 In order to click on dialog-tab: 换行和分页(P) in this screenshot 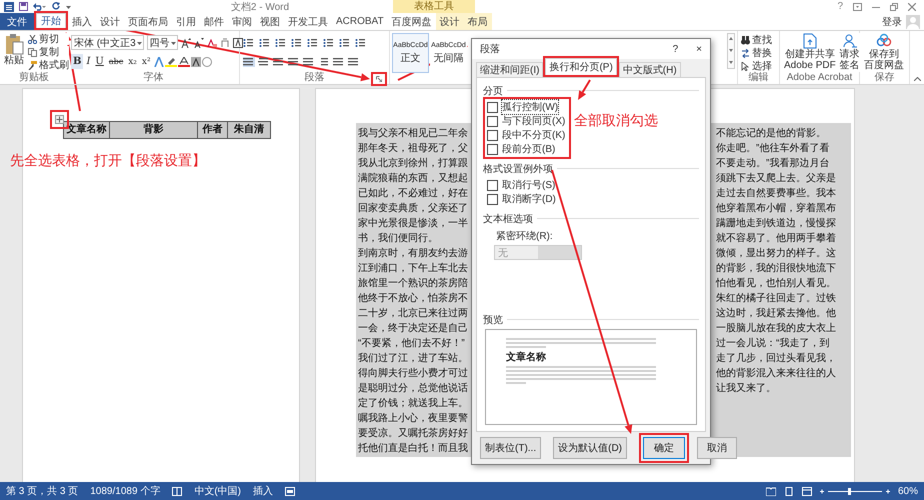, I will do `click(581, 66)`.